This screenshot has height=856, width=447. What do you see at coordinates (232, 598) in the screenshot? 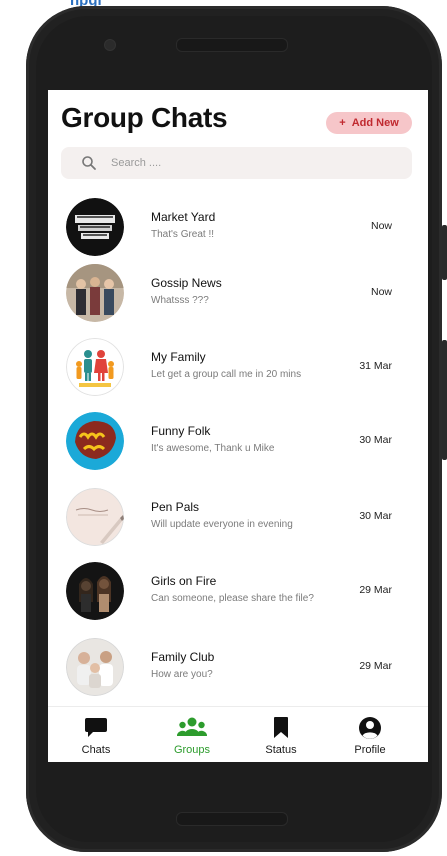
I see `last-message: Can someone, please share the file?` at bounding box center [232, 598].